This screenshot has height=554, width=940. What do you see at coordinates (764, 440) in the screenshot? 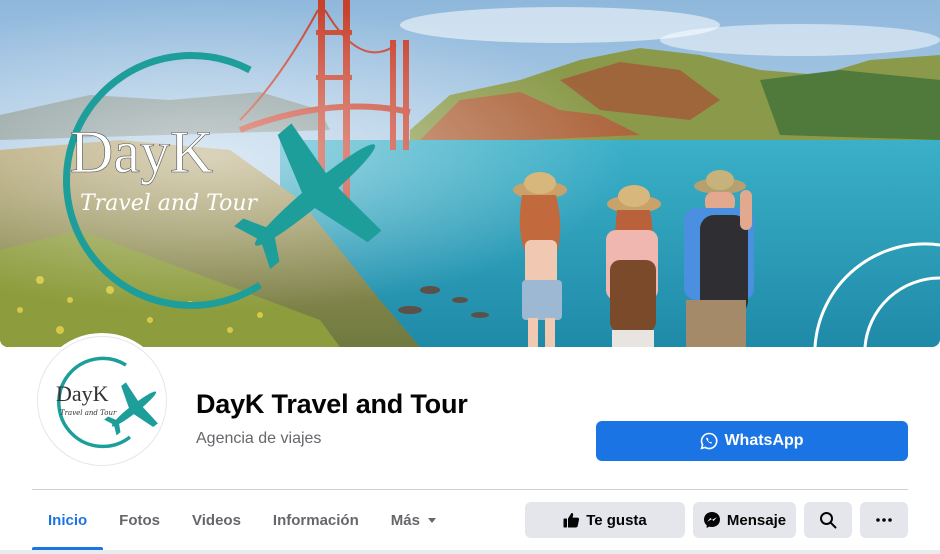
I see `whatsapp-button-label: WhatsApp` at bounding box center [764, 440].